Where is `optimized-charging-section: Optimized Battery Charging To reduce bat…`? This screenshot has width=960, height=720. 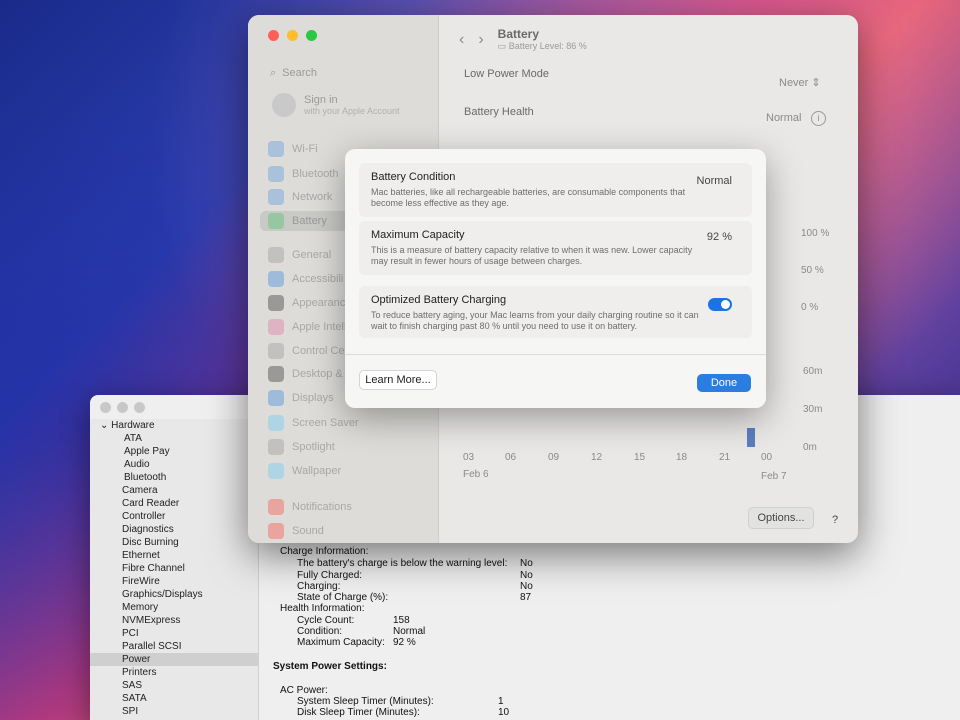
optimized-charging-section: Optimized Battery Charging To reduce bat… is located at coordinates (555, 312).